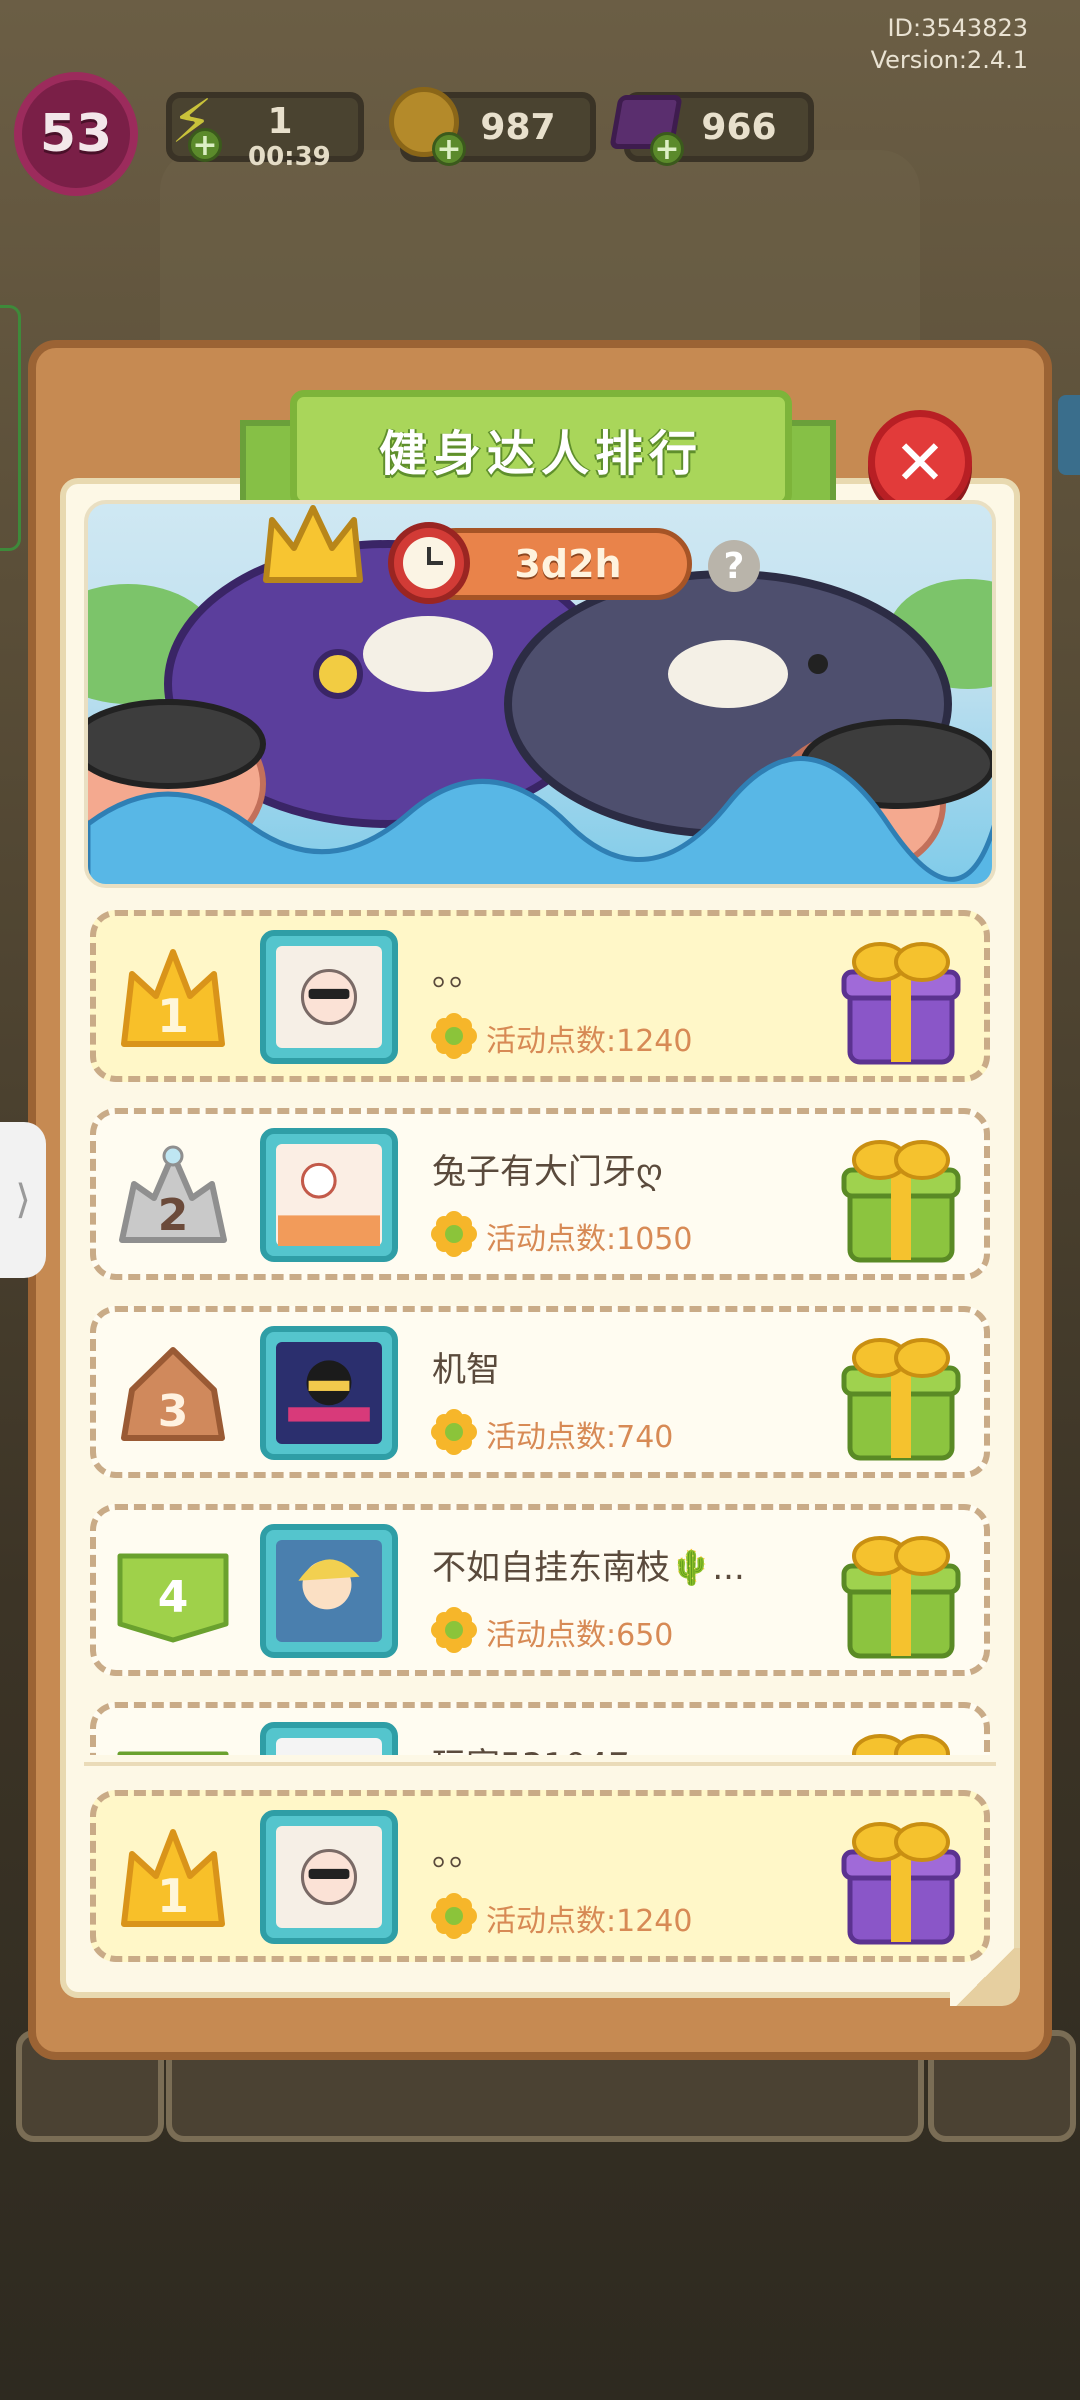 This screenshot has height=2400, width=1080. Describe the element at coordinates (540, 1876) in the screenshot. I see `my-rank-row: 1 。。 活动点数:1240` at that location.